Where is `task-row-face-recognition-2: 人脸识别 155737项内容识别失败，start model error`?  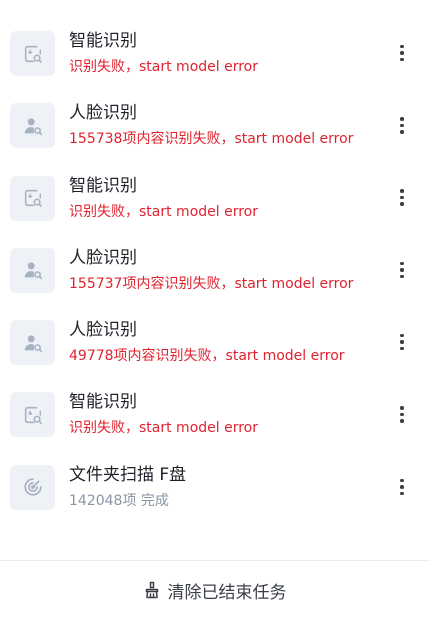
task-row-face-recognition-2: 人脸识别 155737项内容识别失败，start model error is located at coordinates (215, 270).